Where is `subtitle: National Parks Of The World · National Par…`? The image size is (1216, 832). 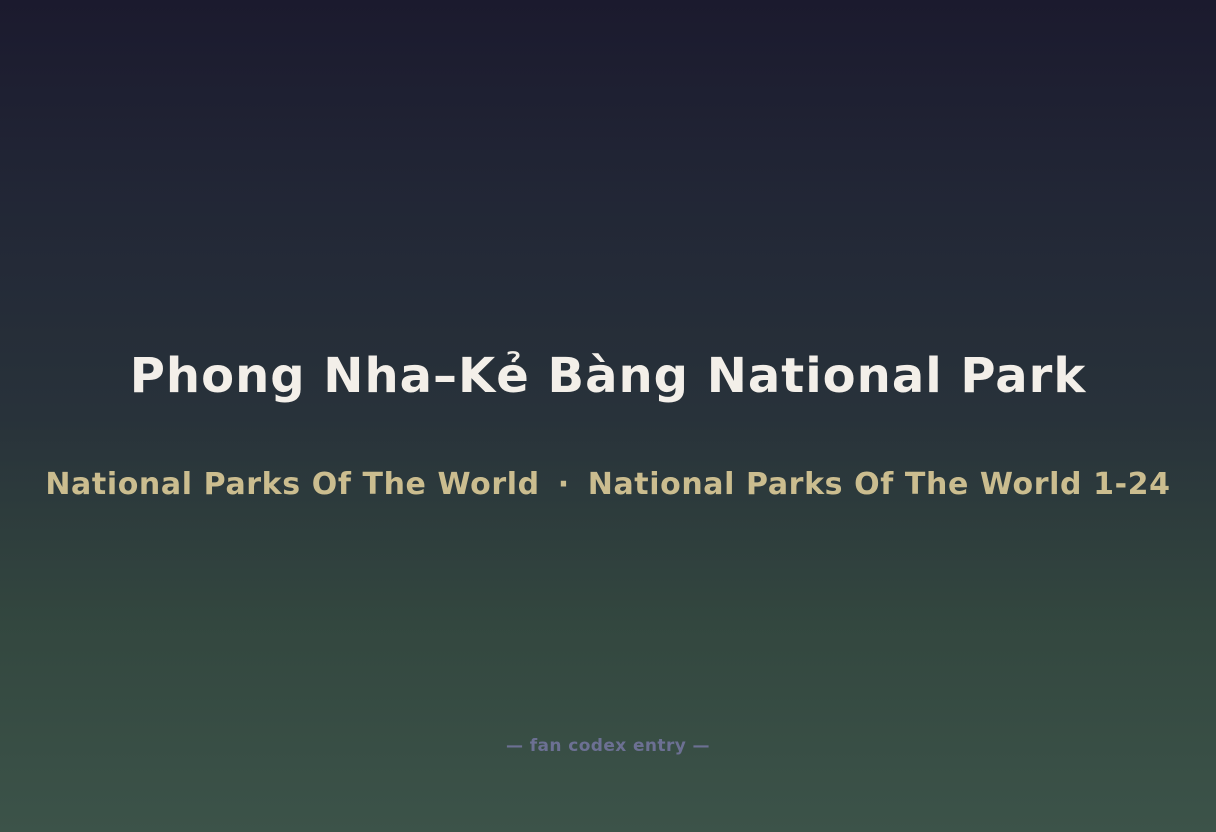
subtitle: National Parks Of The World · National Par… is located at coordinates (608, 485).